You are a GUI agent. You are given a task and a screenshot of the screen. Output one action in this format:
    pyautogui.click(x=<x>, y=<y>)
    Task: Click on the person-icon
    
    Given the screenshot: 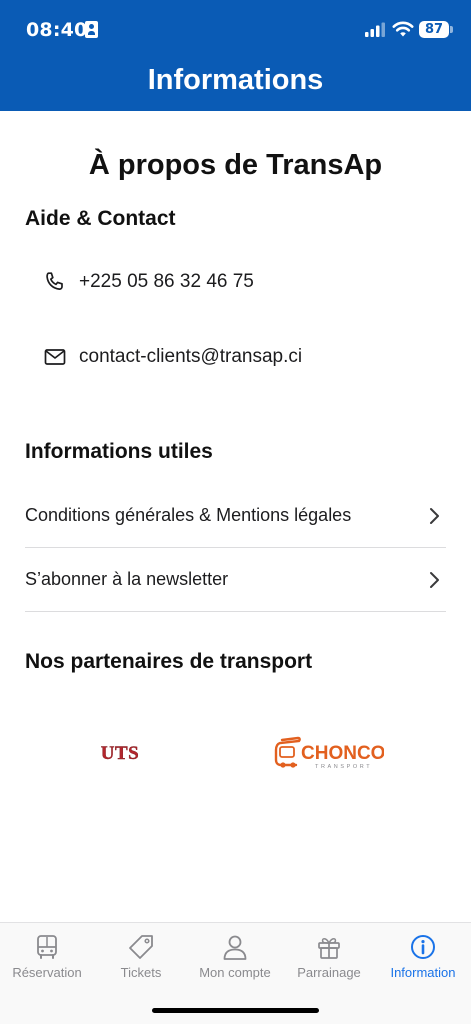 What is the action you would take?
    pyautogui.click(x=235, y=947)
    